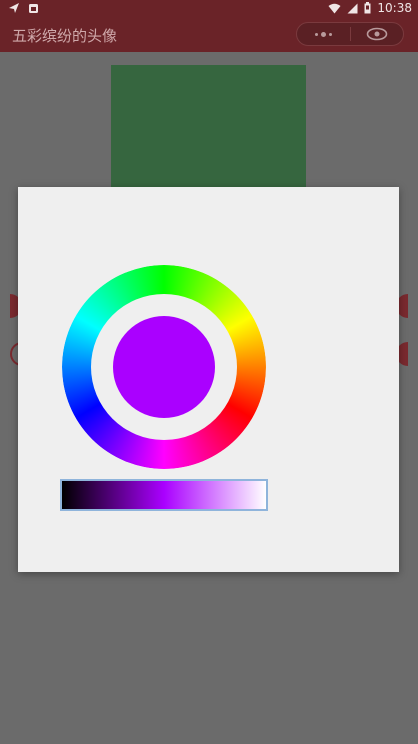 This screenshot has height=744, width=418. Describe the element at coordinates (334, 8) in the screenshot. I see `wifi-icon` at that location.